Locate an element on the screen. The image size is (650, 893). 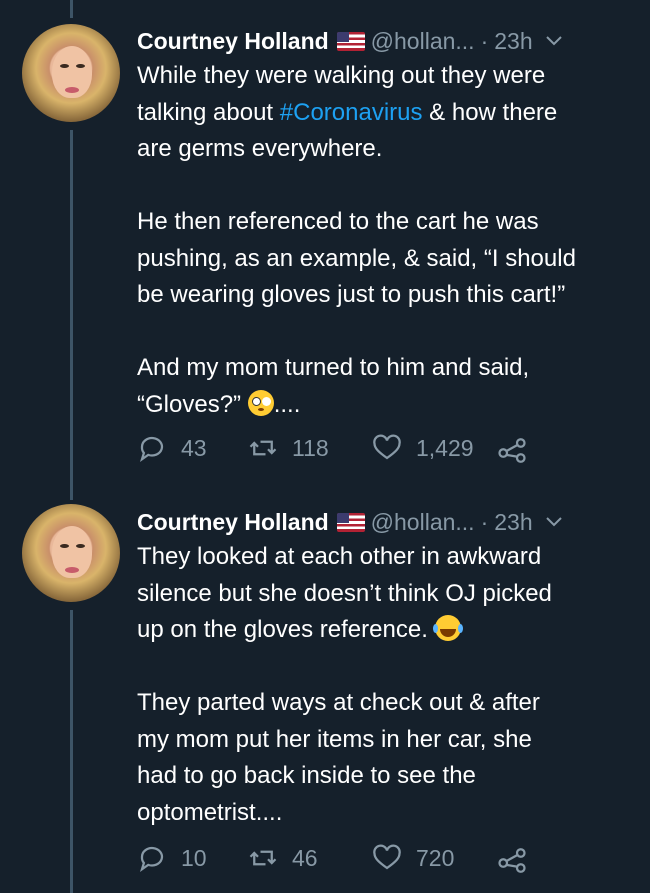
like-count: 1,429 is located at coordinates (445, 447).